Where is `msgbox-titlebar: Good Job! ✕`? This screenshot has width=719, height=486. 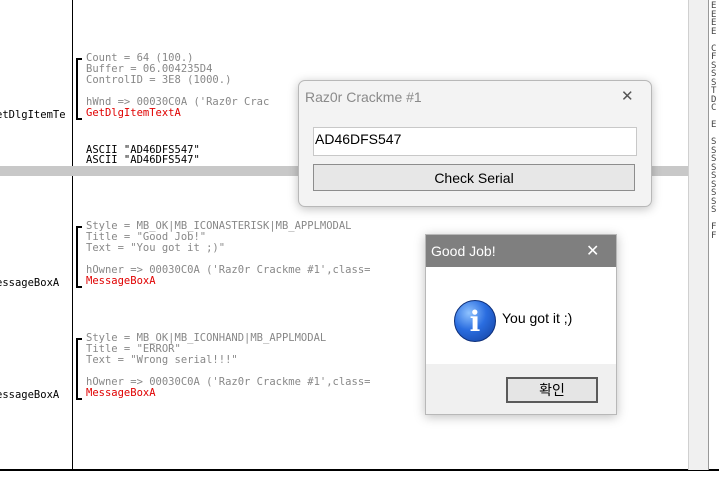 msgbox-titlebar: Good Job! ✕ is located at coordinates (521, 251).